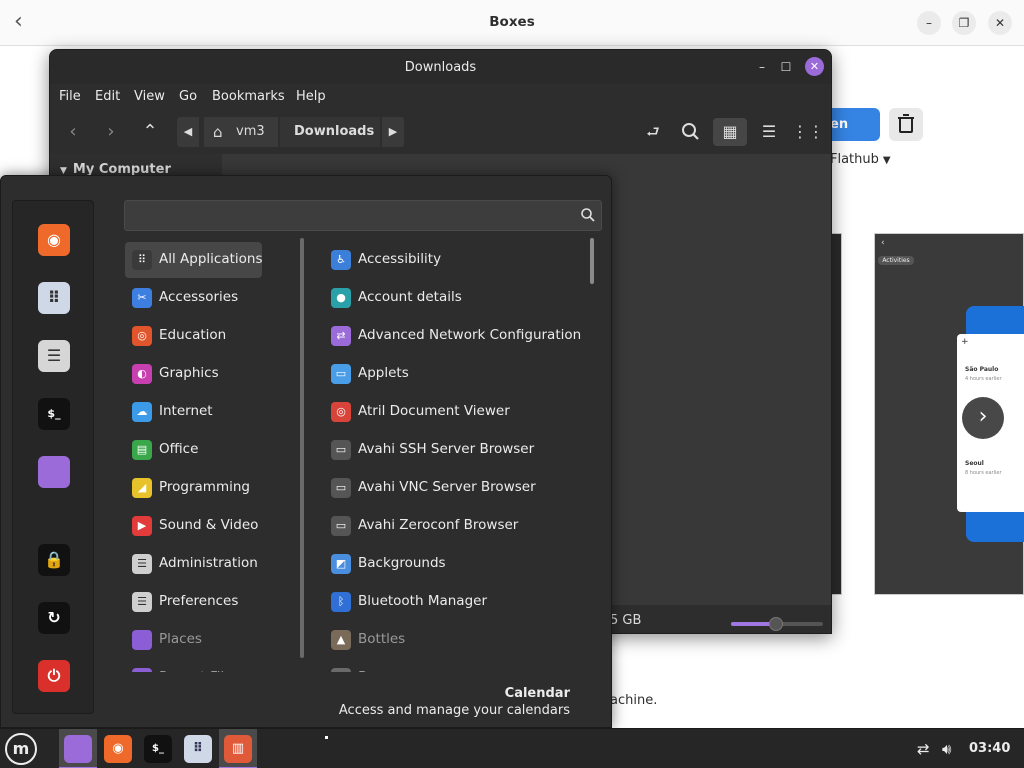 The height and width of the screenshot is (768, 1024). I want to click on menu-view: View, so click(149, 96).